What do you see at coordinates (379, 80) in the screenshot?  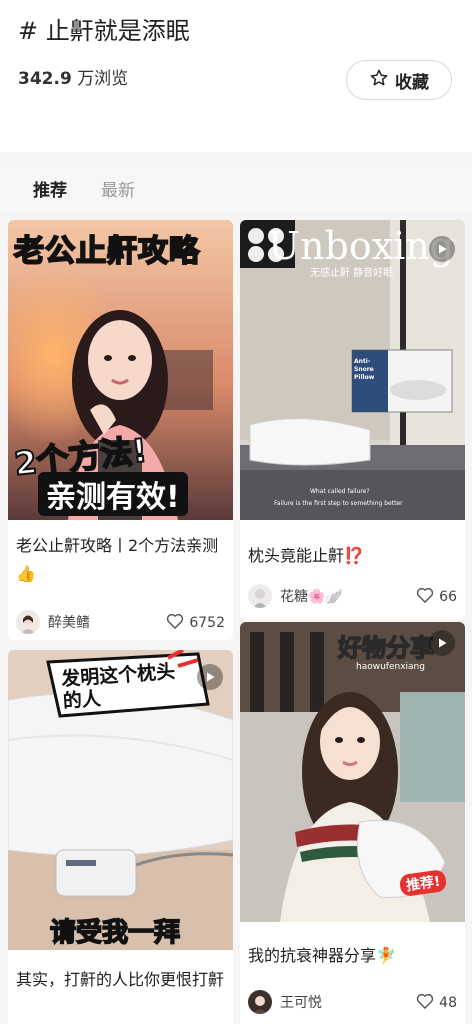 I see `star-icon` at bounding box center [379, 80].